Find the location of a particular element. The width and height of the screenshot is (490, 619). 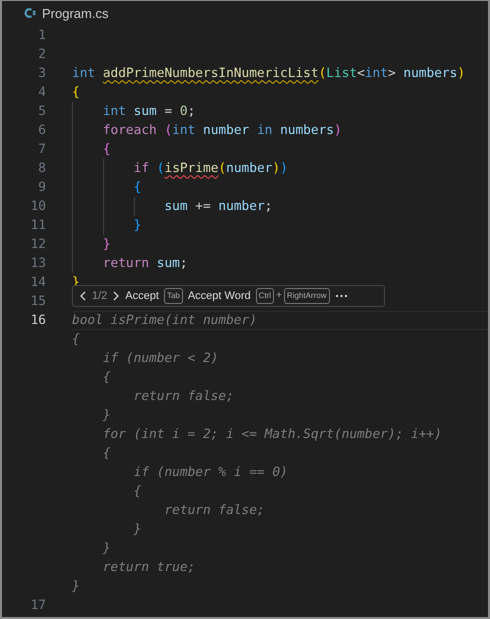

line-number: 9 is located at coordinates (42, 187).